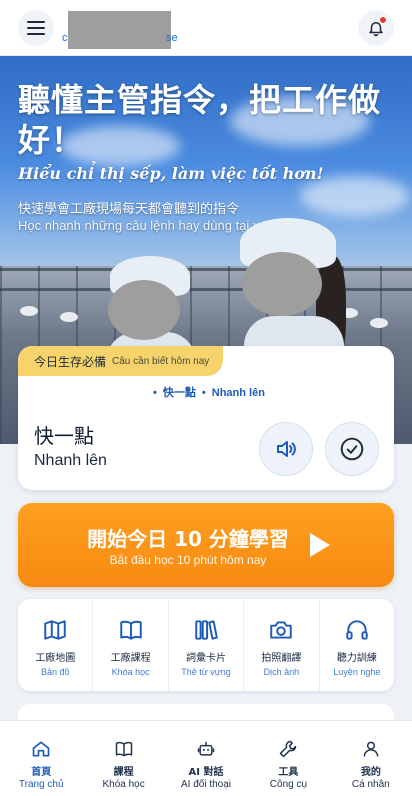 This screenshot has height=796, width=412. I want to click on nav-label-zh: 工具, so click(288, 772).